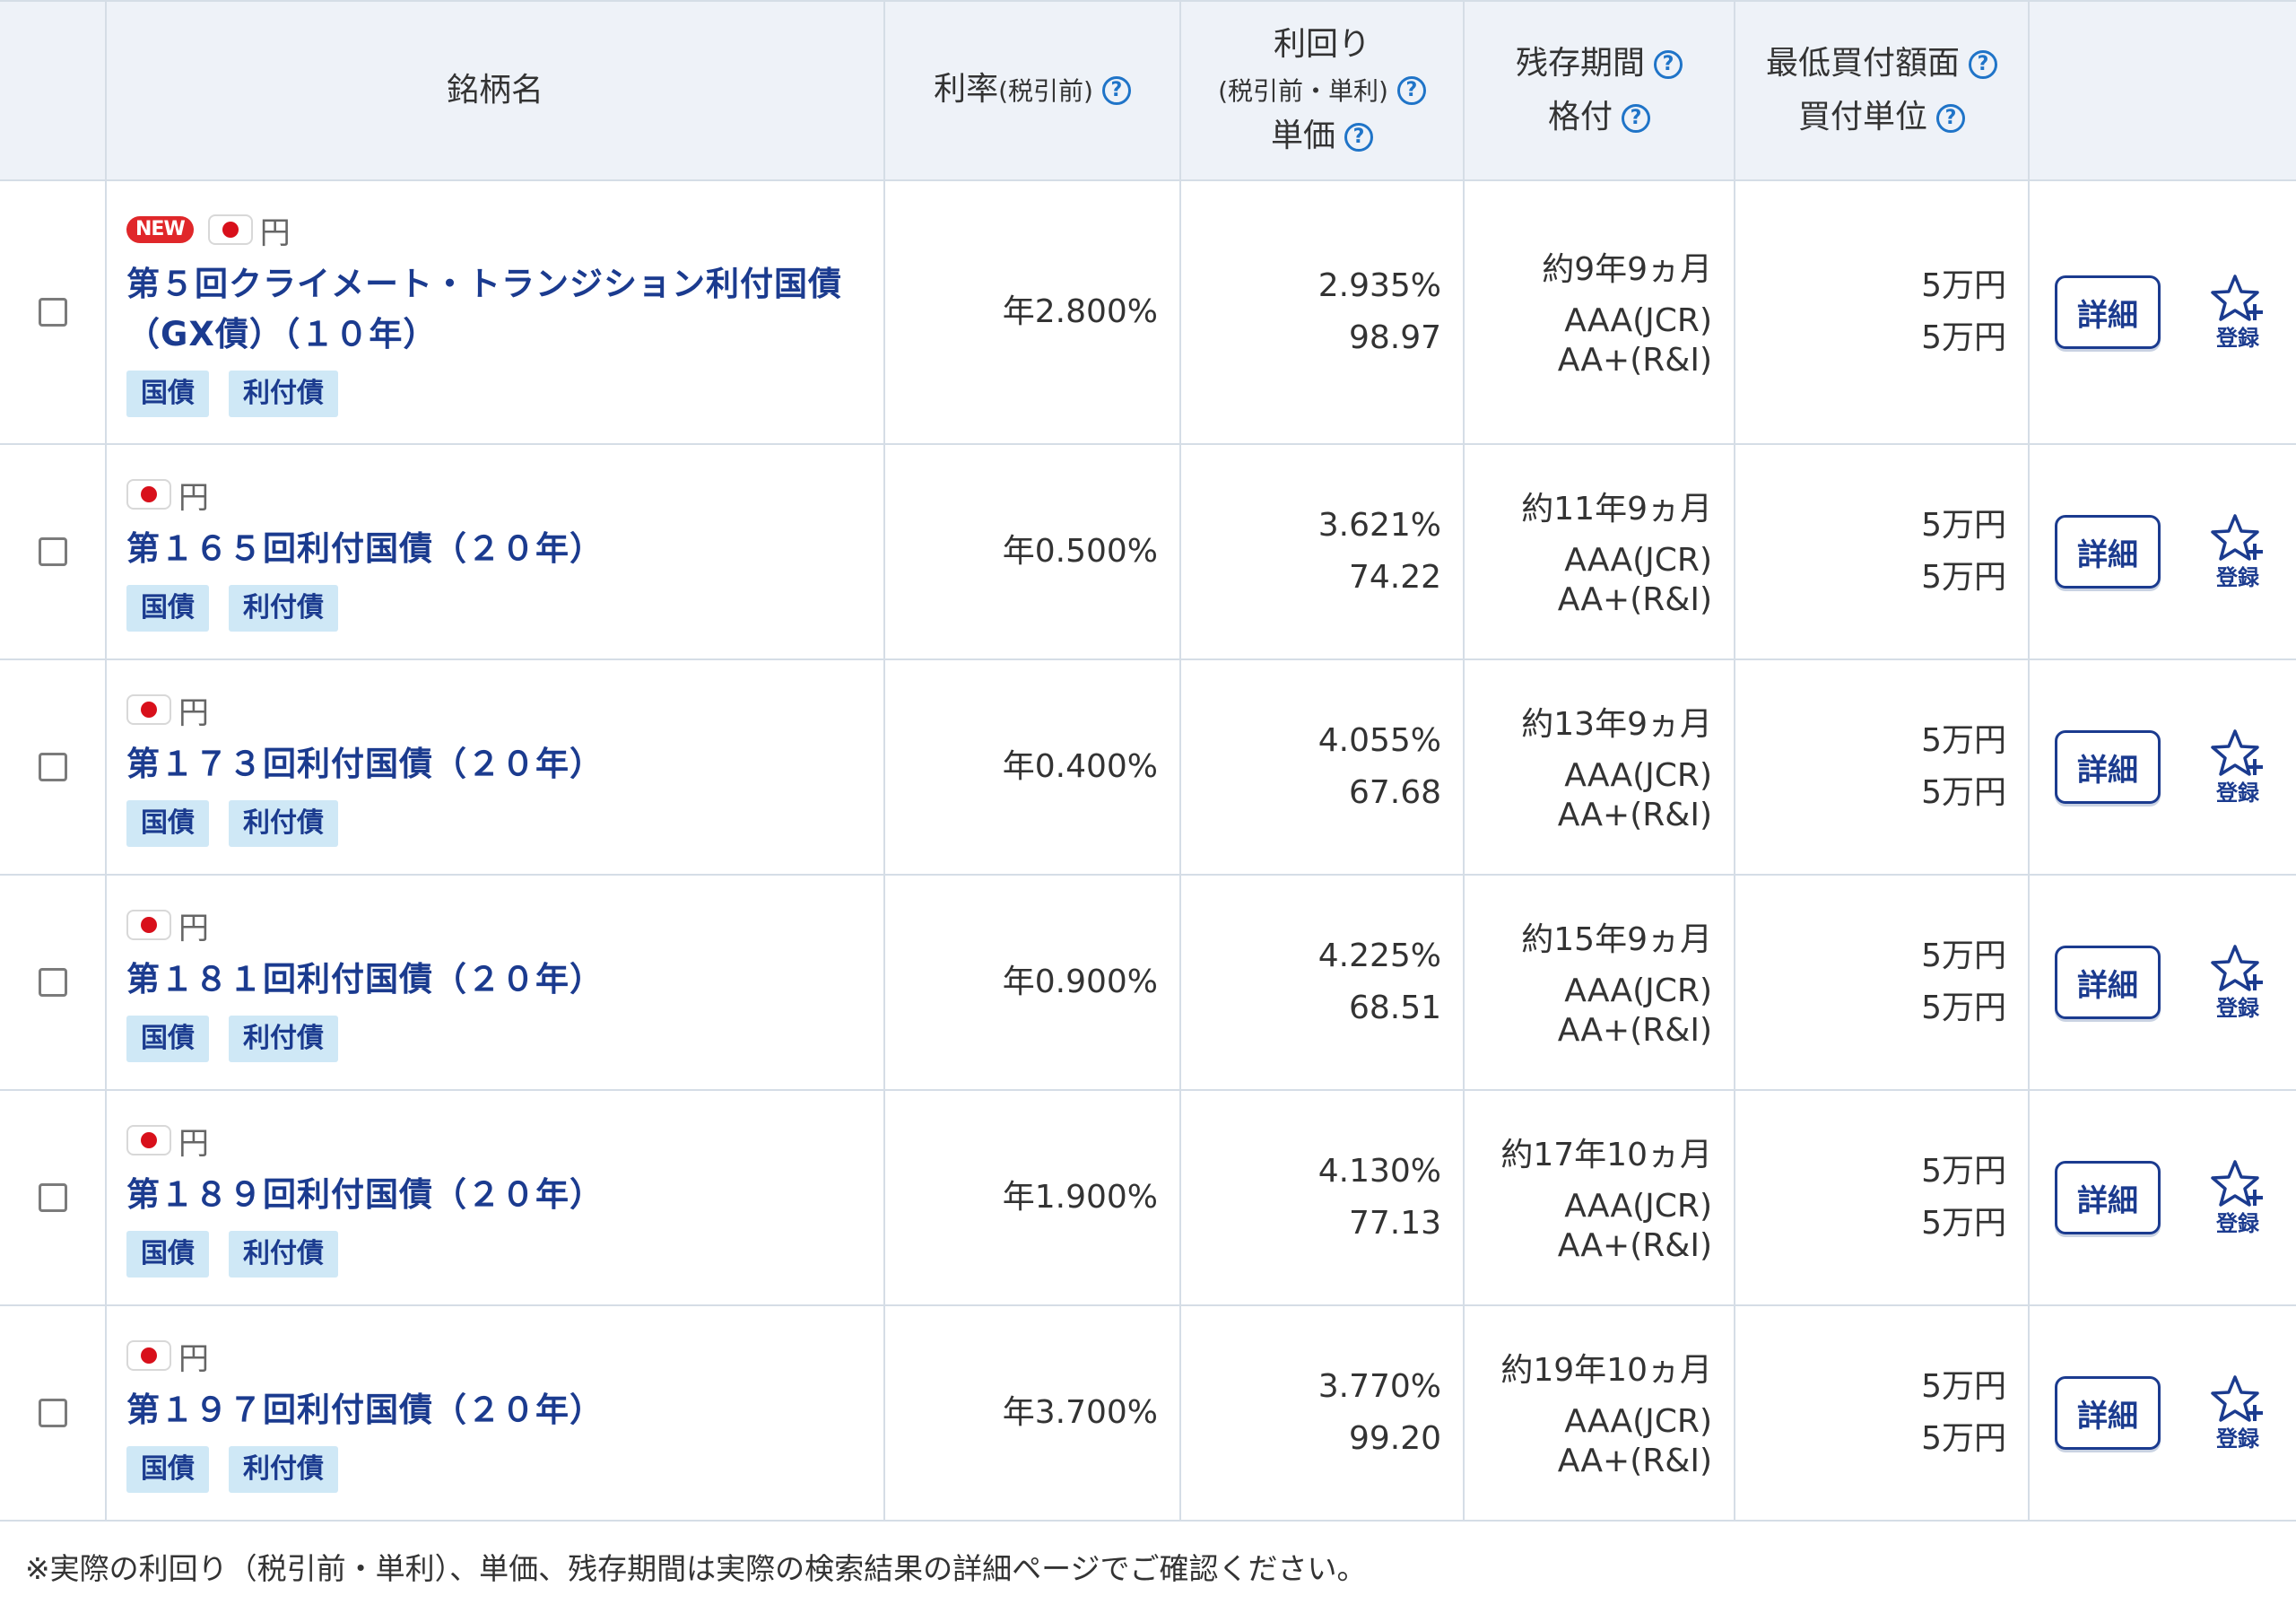 The image size is (2296, 1622). Describe the element at coordinates (1321, 552) in the screenshot. I see `yield-price-cell: 3.621% 74.22` at that location.